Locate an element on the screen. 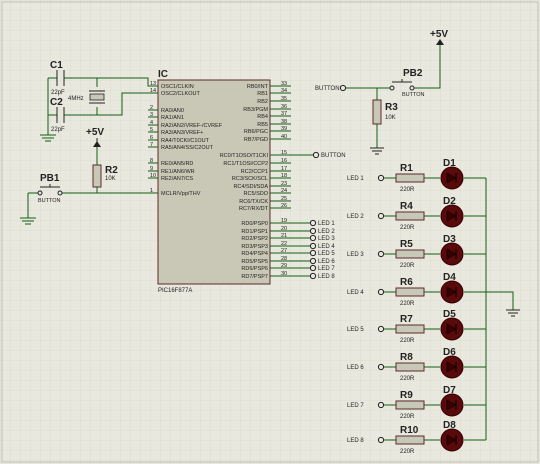 This screenshot has height=464, width=540. ic-pin-right-name: RC2/CCP1 is located at coordinates (254, 172).